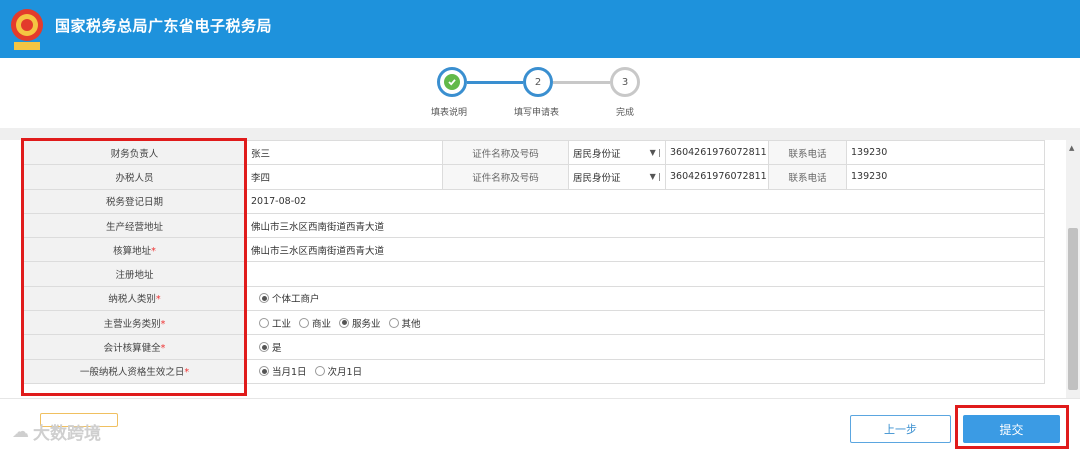  I want to click on table-row: 会计核算健全* 是, so click(533, 347).